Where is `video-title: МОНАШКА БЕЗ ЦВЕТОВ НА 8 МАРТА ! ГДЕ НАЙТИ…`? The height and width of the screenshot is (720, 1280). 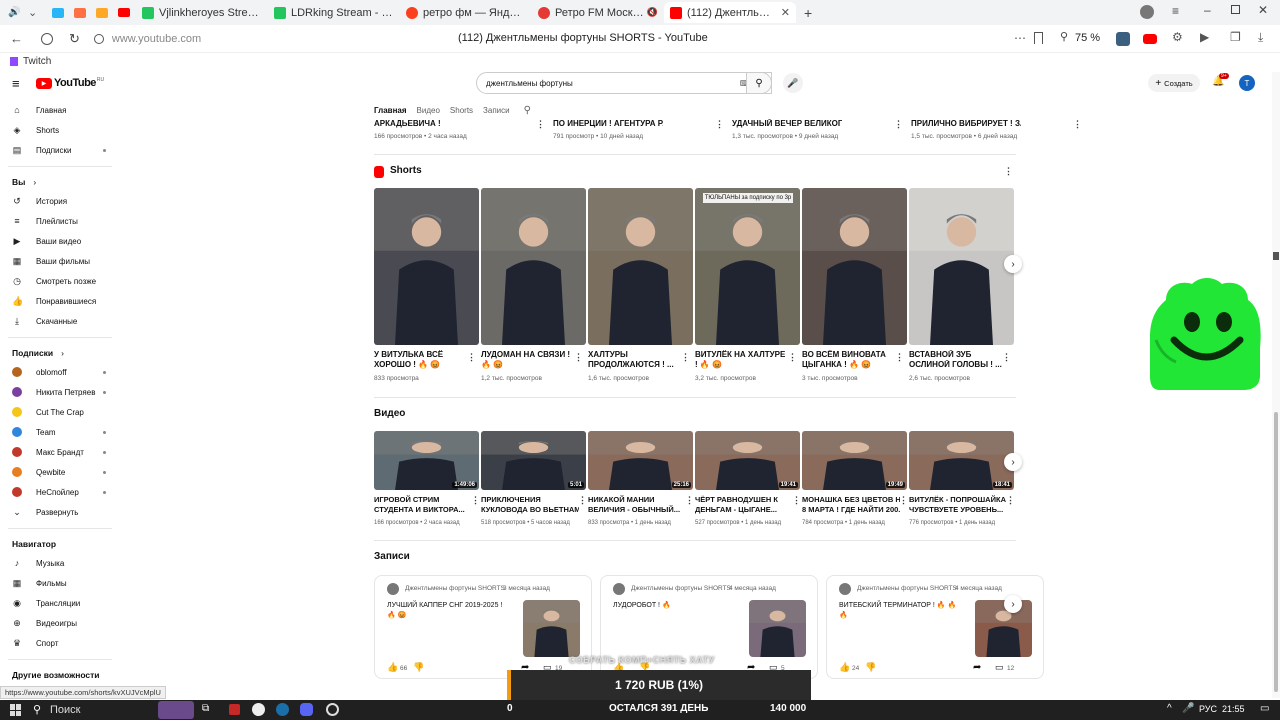 video-title: МОНАШКА БЕЗ ЦВЕТОВ НА 8 МАРТА ! ГДЕ НАЙТИ… is located at coordinates (851, 505).